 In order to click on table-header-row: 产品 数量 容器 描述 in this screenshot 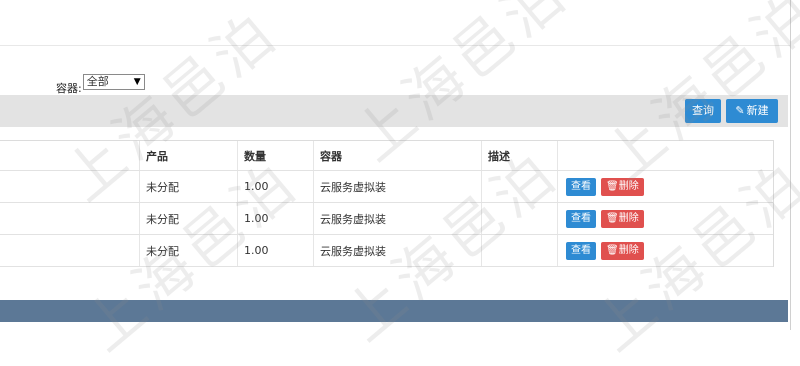, I will do `click(386, 156)`.